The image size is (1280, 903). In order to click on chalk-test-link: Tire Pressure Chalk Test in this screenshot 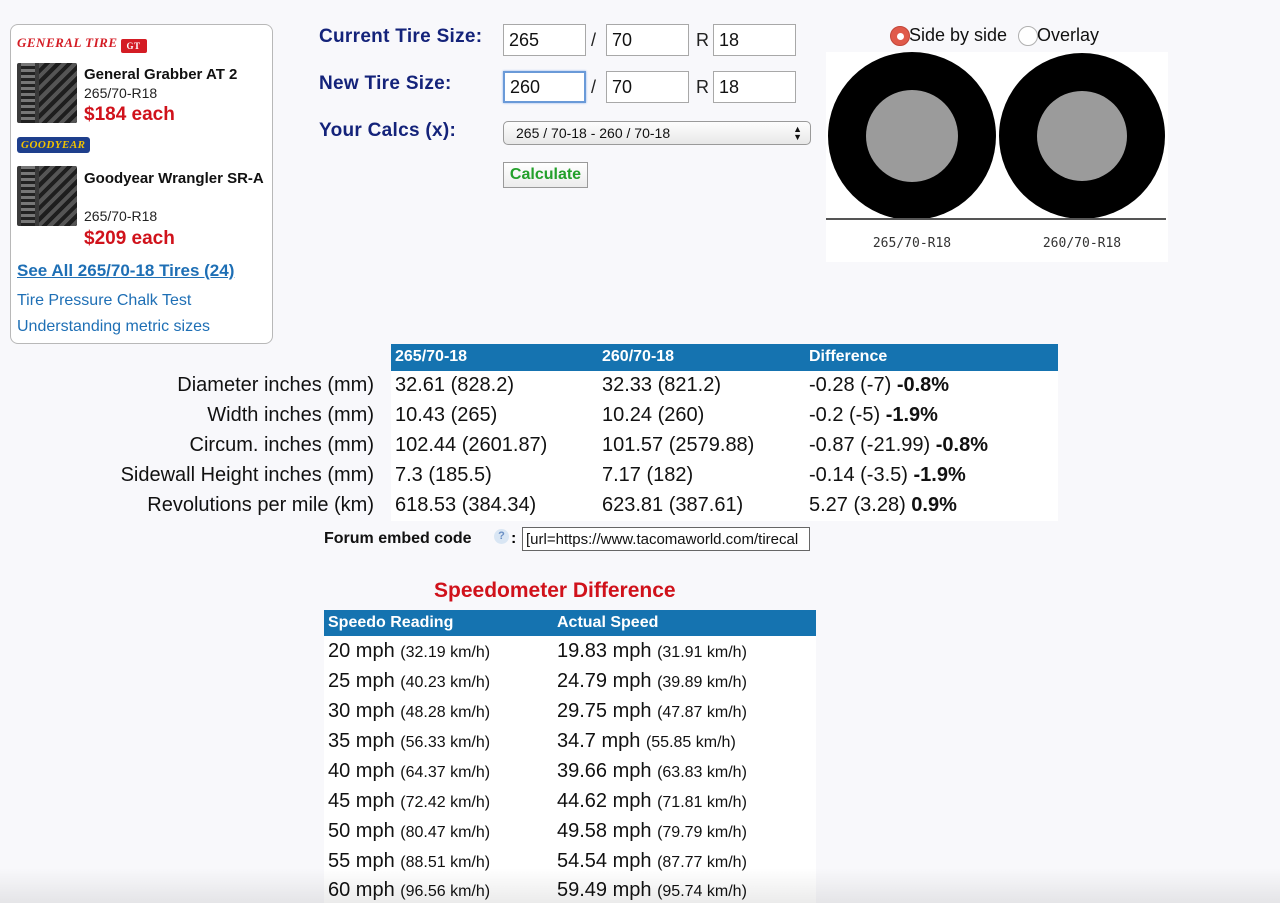, I will do `click(104, 301)`.